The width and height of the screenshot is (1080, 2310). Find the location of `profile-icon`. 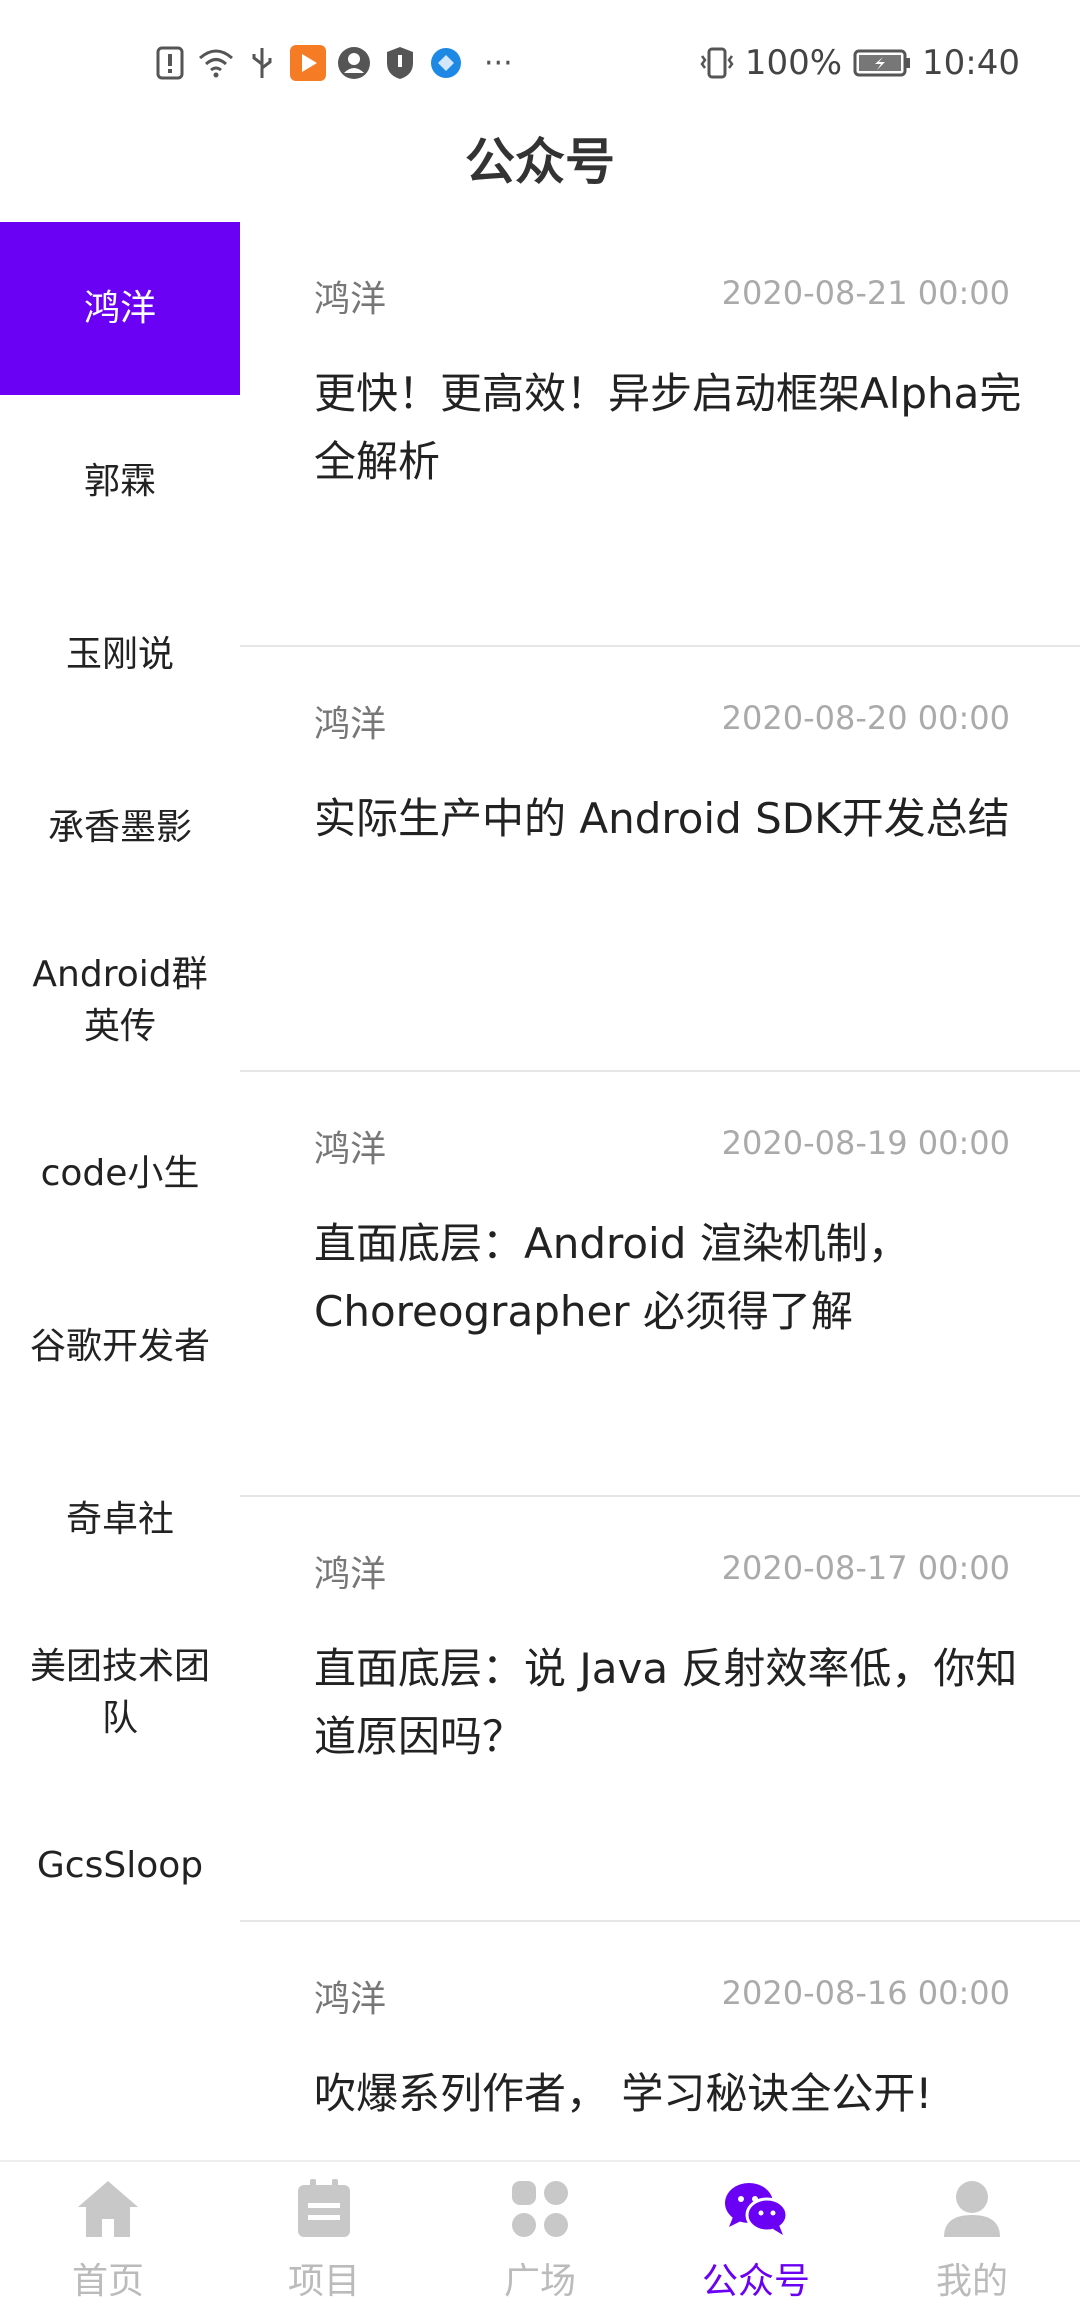

profile-icon is located at coordinates (972, 2209).